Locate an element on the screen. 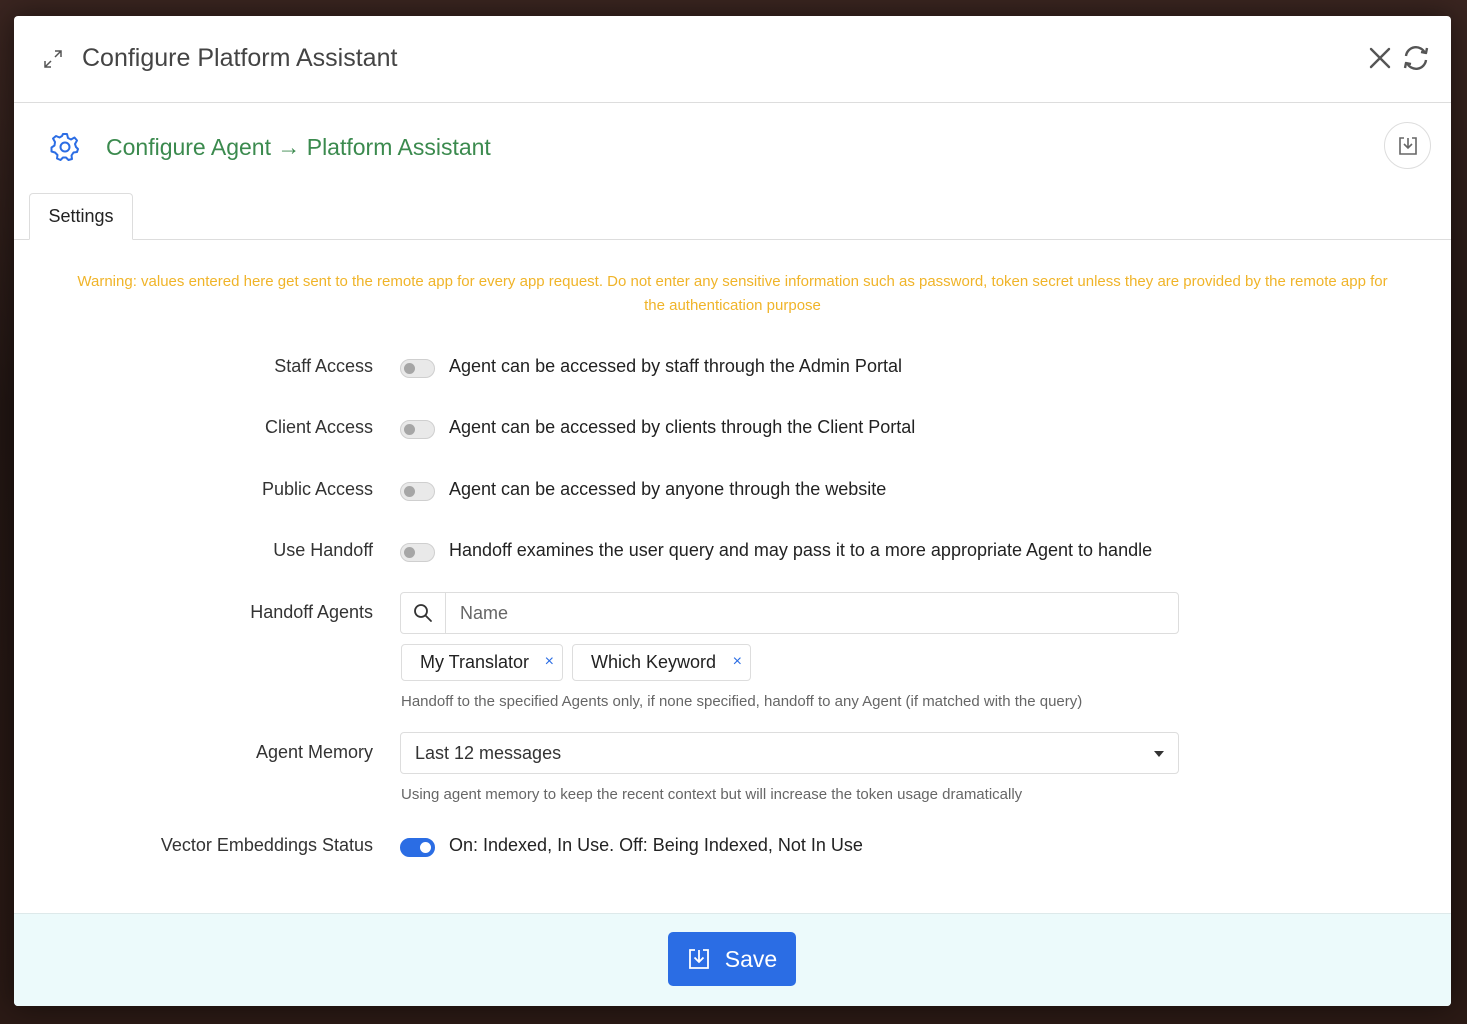  breadcrumb: Configure Agent → Platform Assistant is located at coordinates (298, 147).